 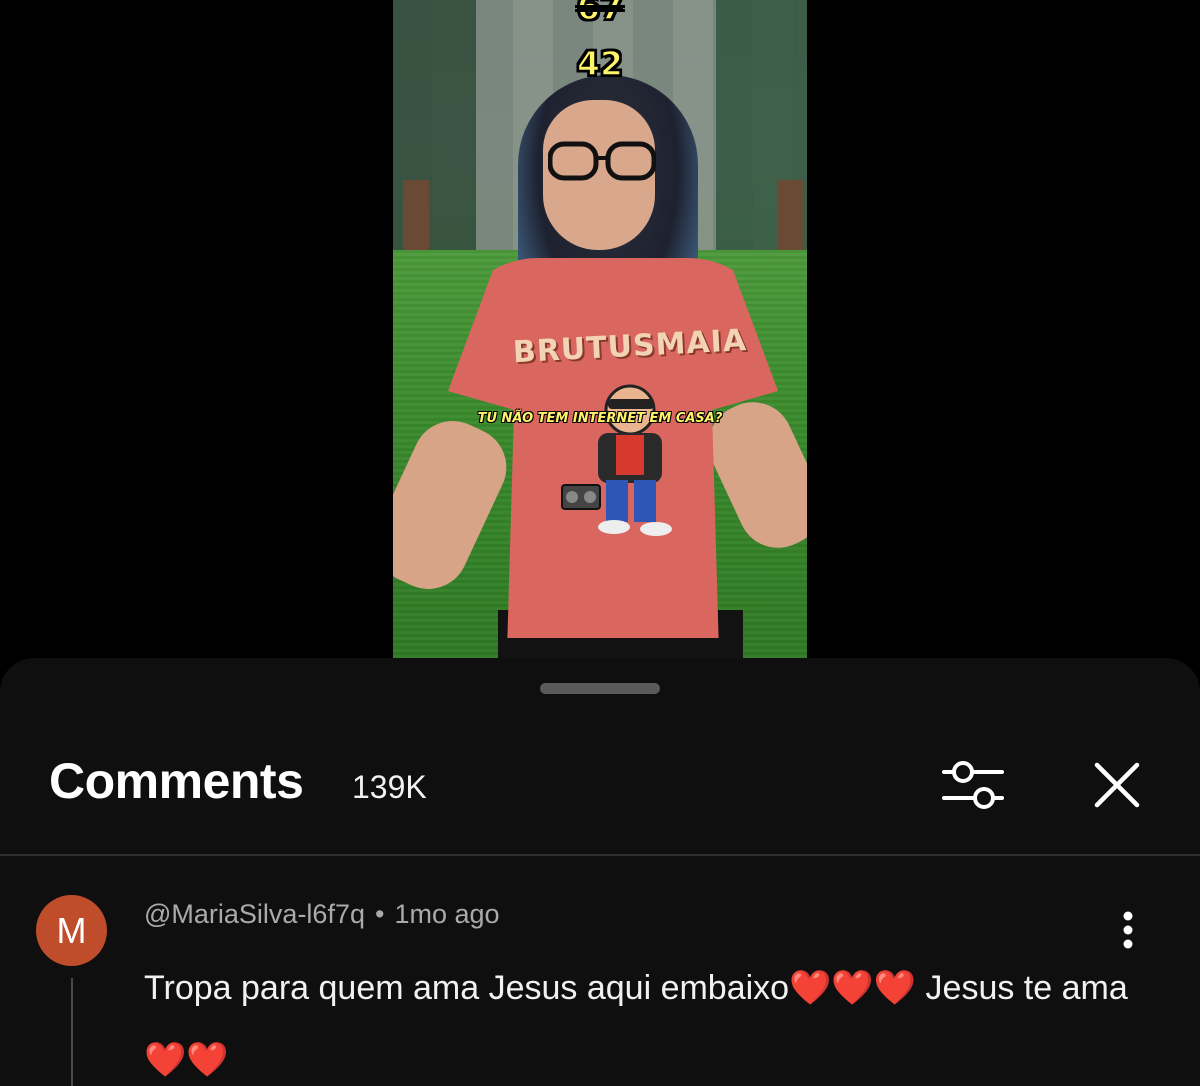 I want to click on shirt-cartoon-graphic, so click(x=616, y=460).